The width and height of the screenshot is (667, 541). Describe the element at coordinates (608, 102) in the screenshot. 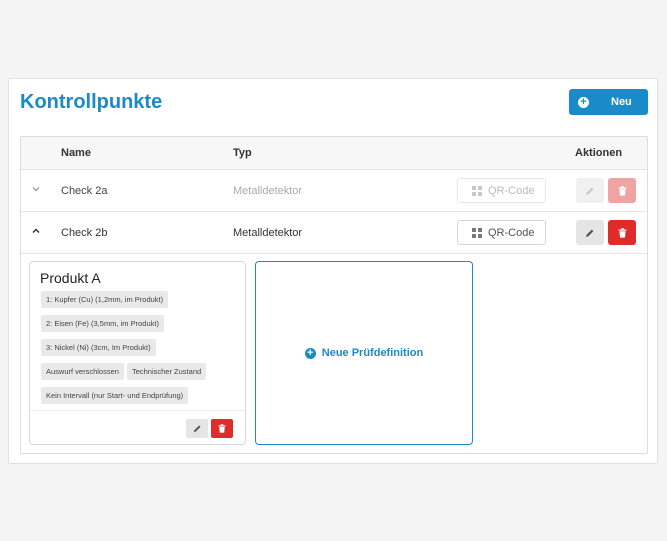

I see `new-button: + Neu` at that location.